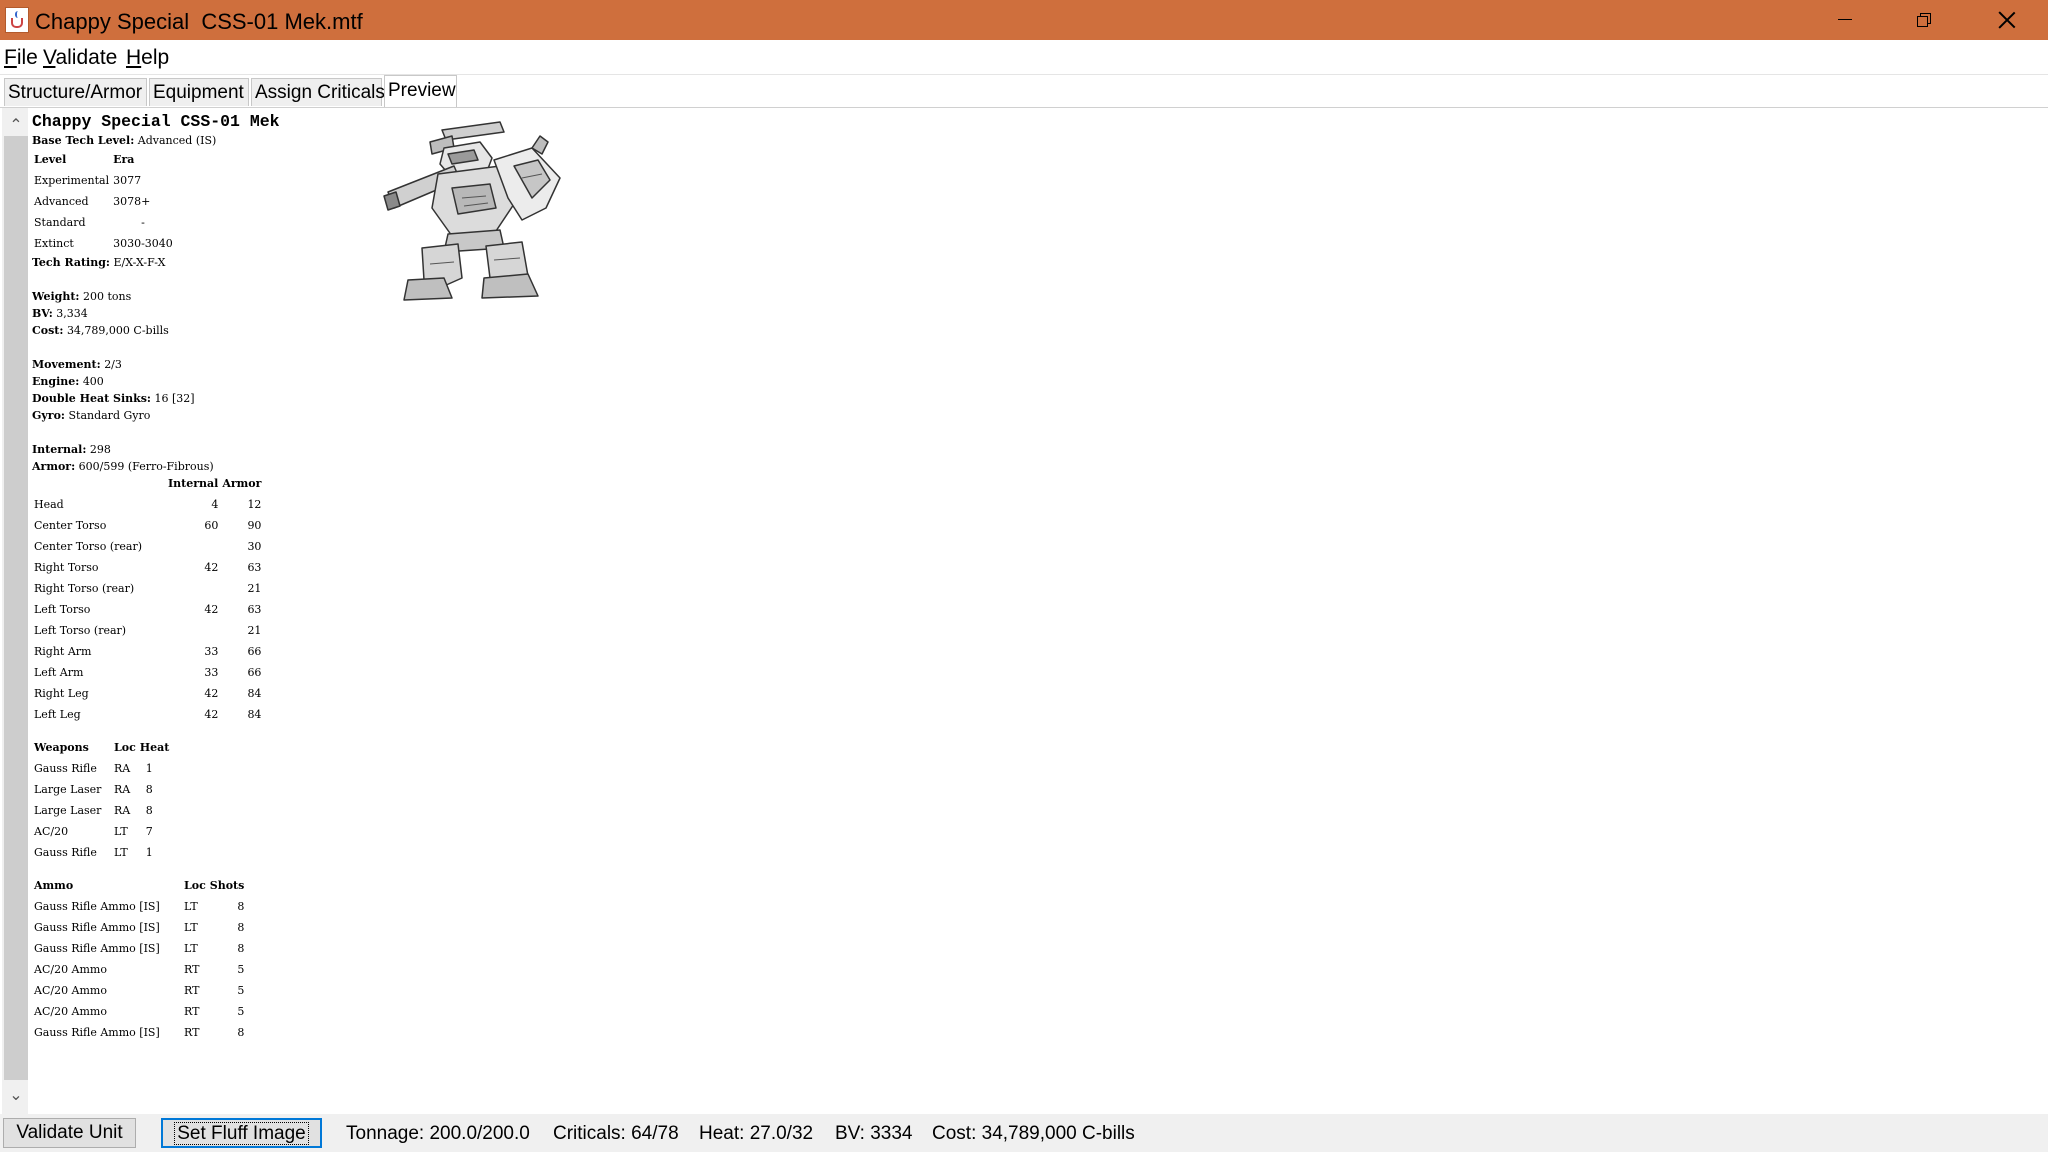 This screenshot has width=2048, height=1152. I want to click on table-row: Center Torso 60 90, so click(148, 525).